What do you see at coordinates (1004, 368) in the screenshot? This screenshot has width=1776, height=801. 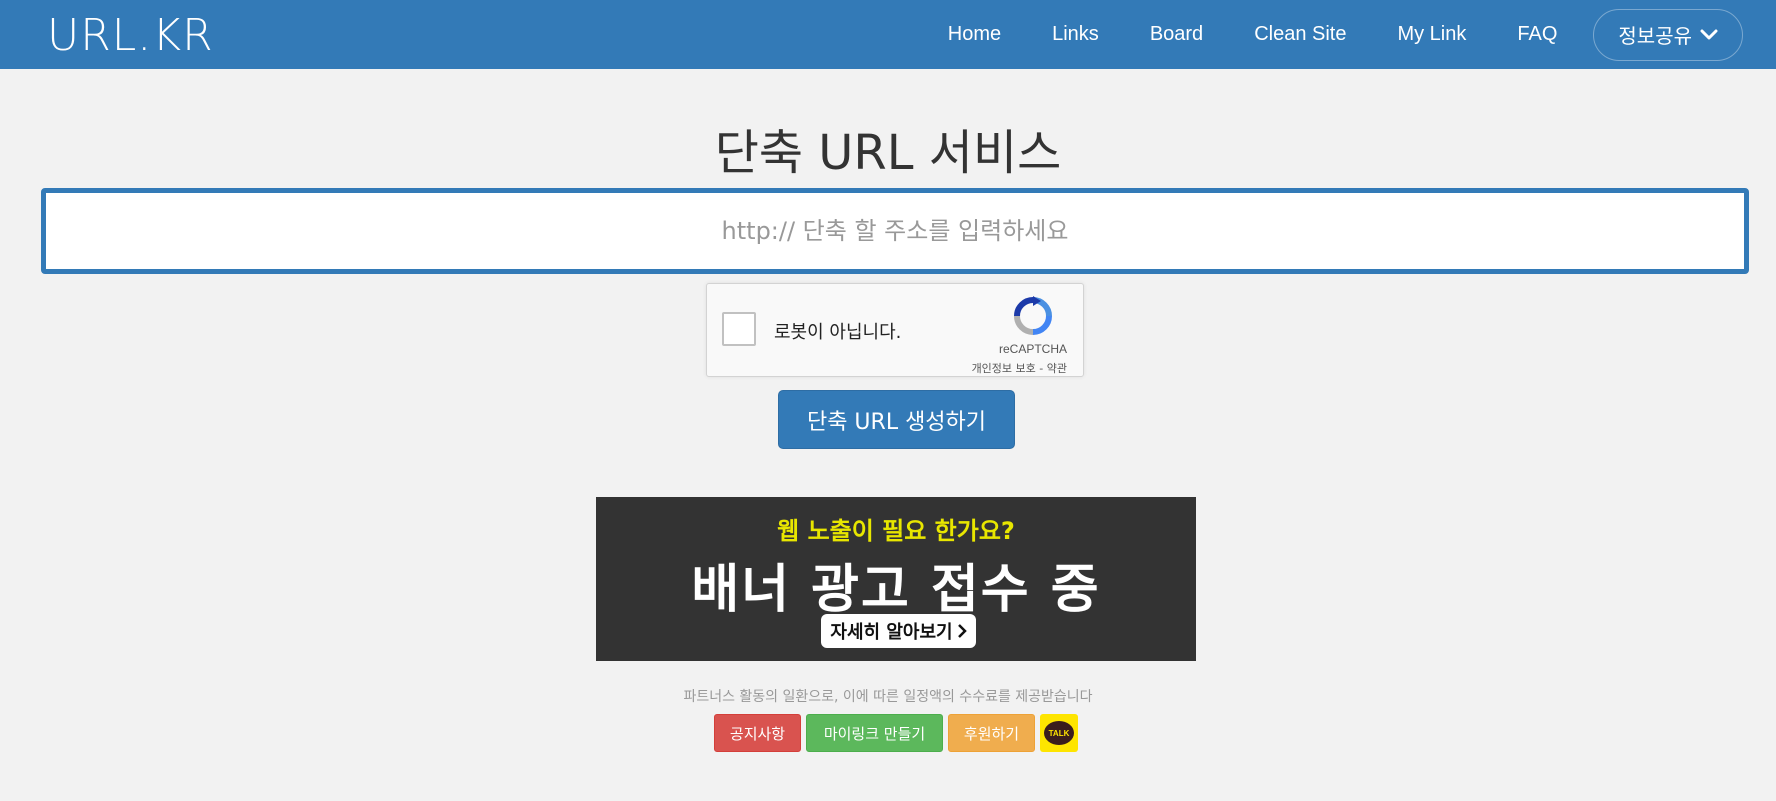 I see `recaptcha-privacy-link: 개인정보 보호` at bounding box center [1004, 368].